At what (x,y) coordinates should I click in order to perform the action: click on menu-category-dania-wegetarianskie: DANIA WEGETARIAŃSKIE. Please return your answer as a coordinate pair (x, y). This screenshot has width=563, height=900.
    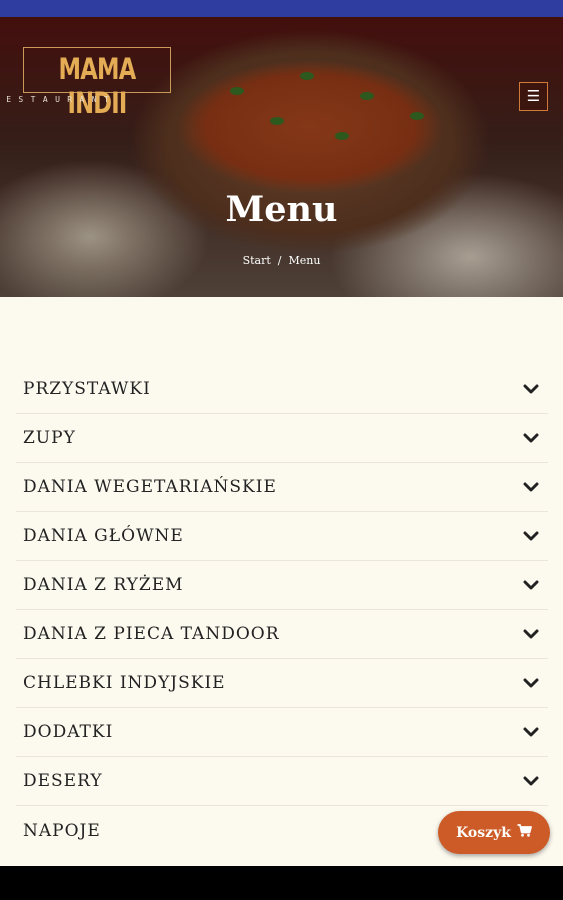
    Looking at the image, I should click on (282, 487).